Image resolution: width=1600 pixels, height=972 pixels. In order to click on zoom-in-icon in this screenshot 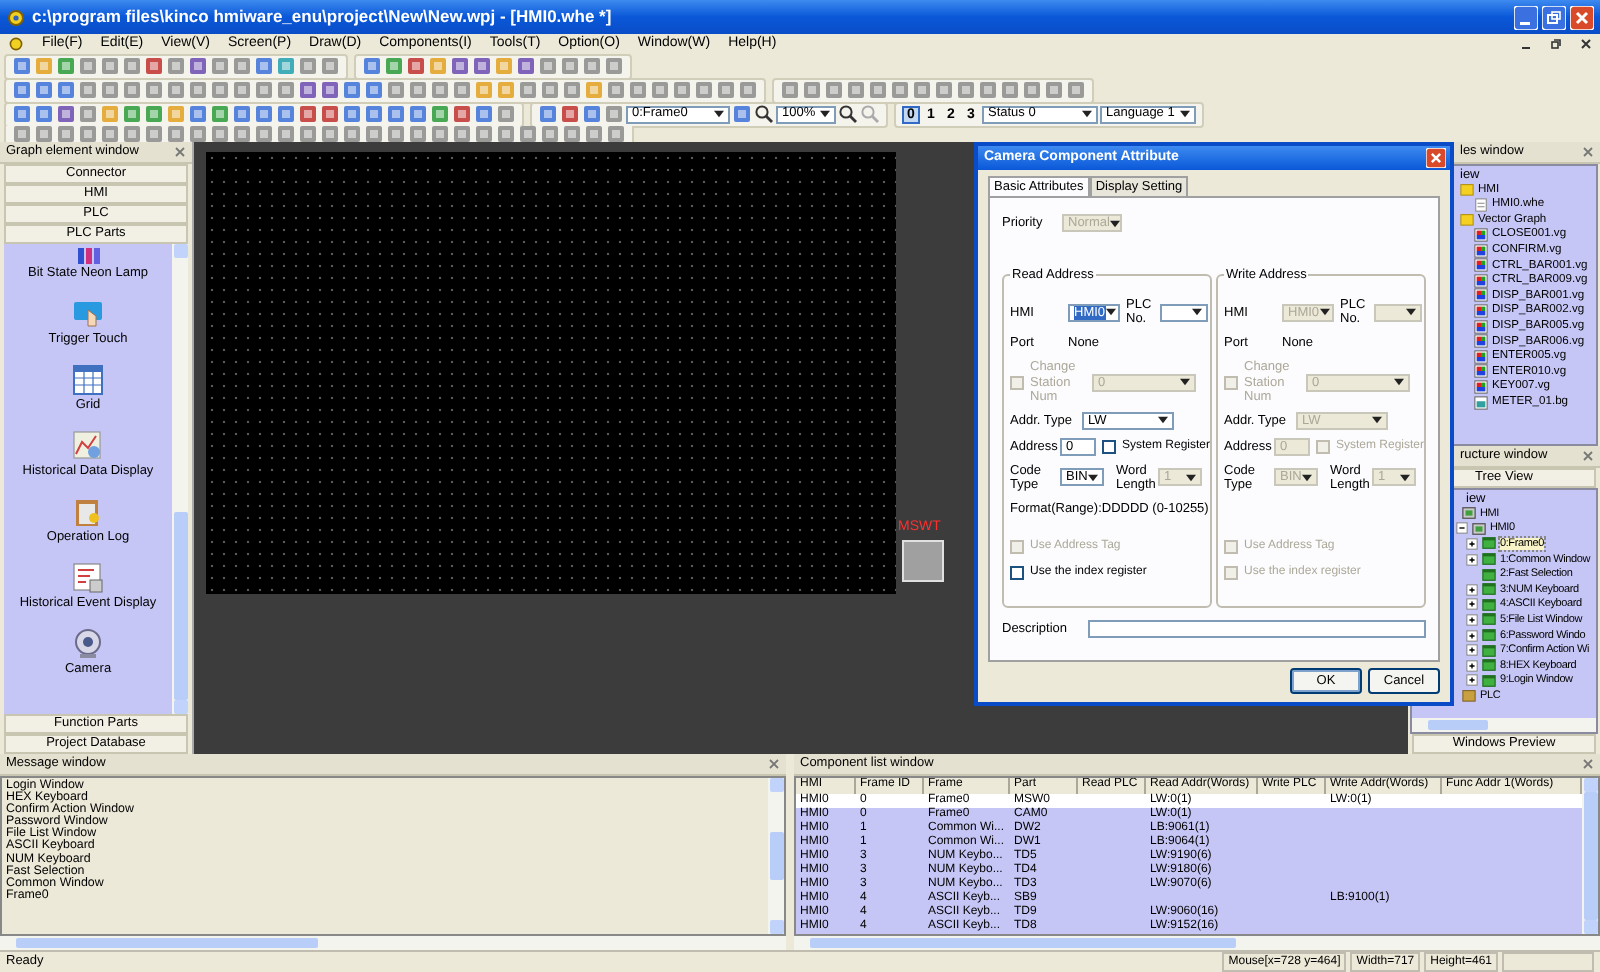, I will do `click(848, 114)`.